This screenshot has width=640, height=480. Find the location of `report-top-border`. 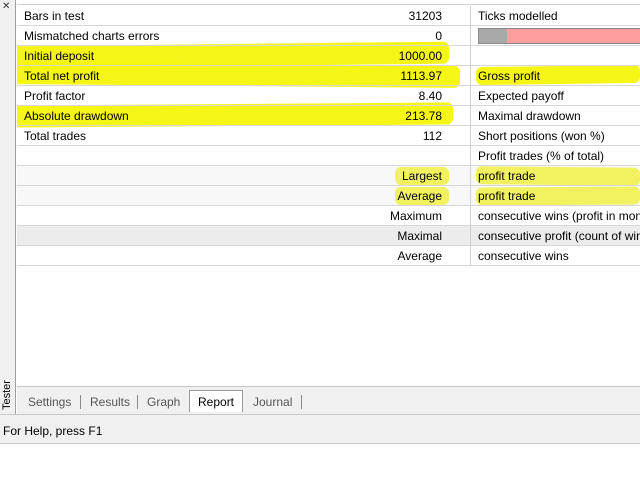

report-top-border is located at coordinates (328, 2).